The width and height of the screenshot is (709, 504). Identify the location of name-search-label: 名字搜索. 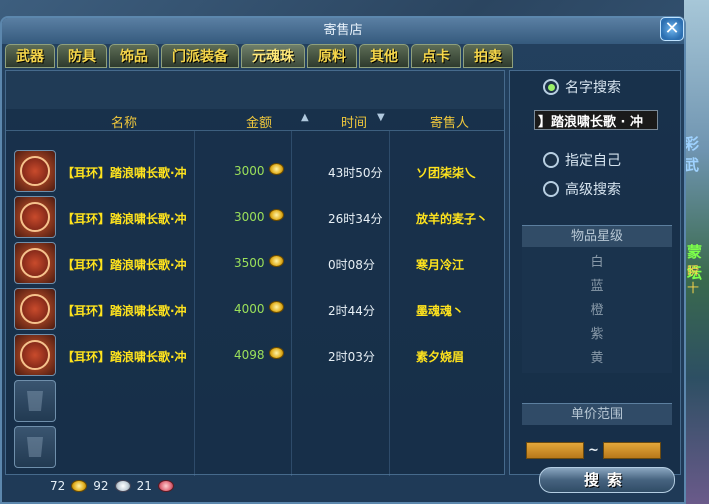
(593, 88).